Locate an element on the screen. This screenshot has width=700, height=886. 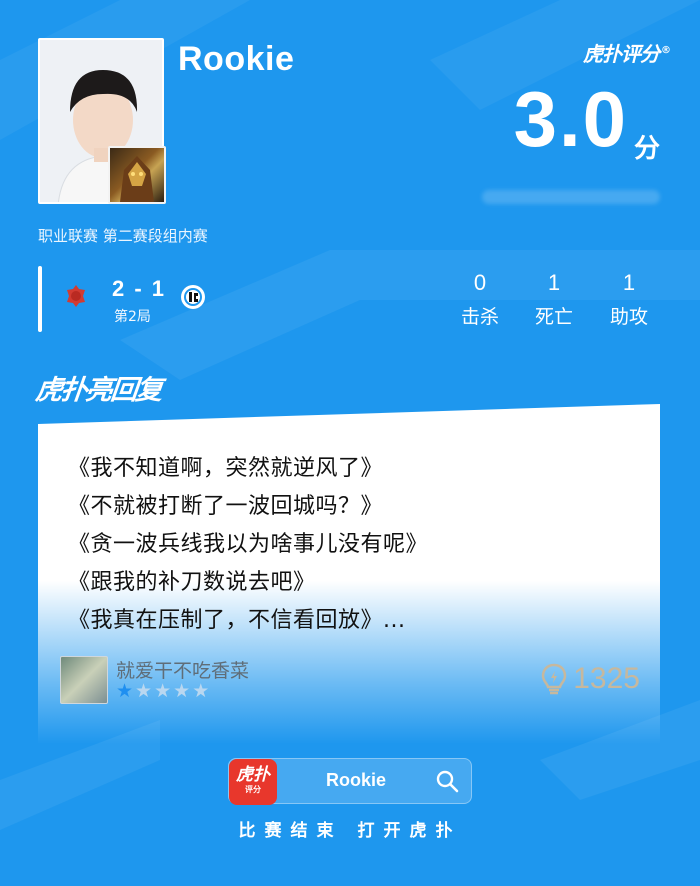
quote-line: 《跟我的补刀数说去吧》 is located at coordinates (192, 582).